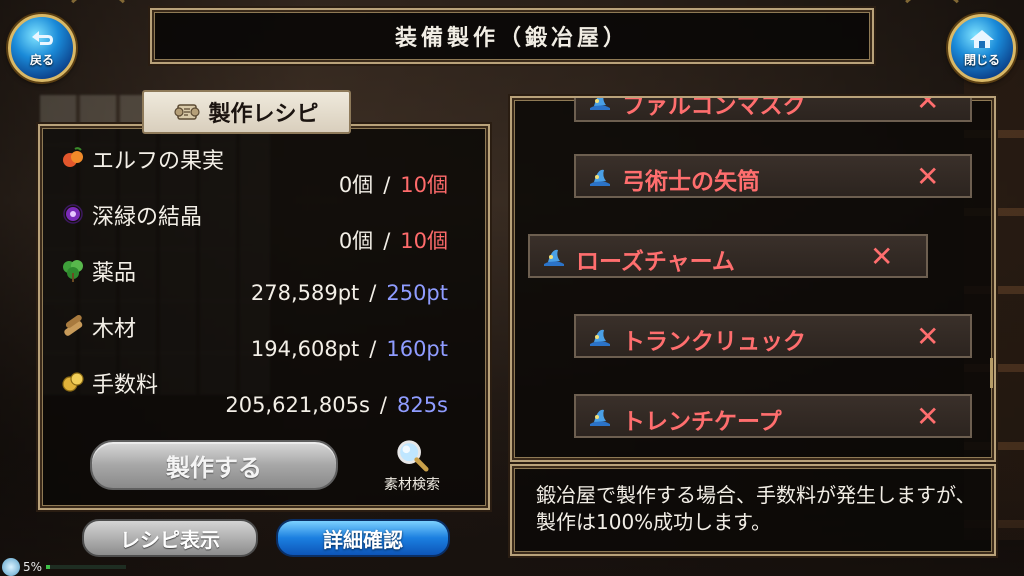 The image size is (1024, 576). I want to click on progress-fill, so click(48, 567).